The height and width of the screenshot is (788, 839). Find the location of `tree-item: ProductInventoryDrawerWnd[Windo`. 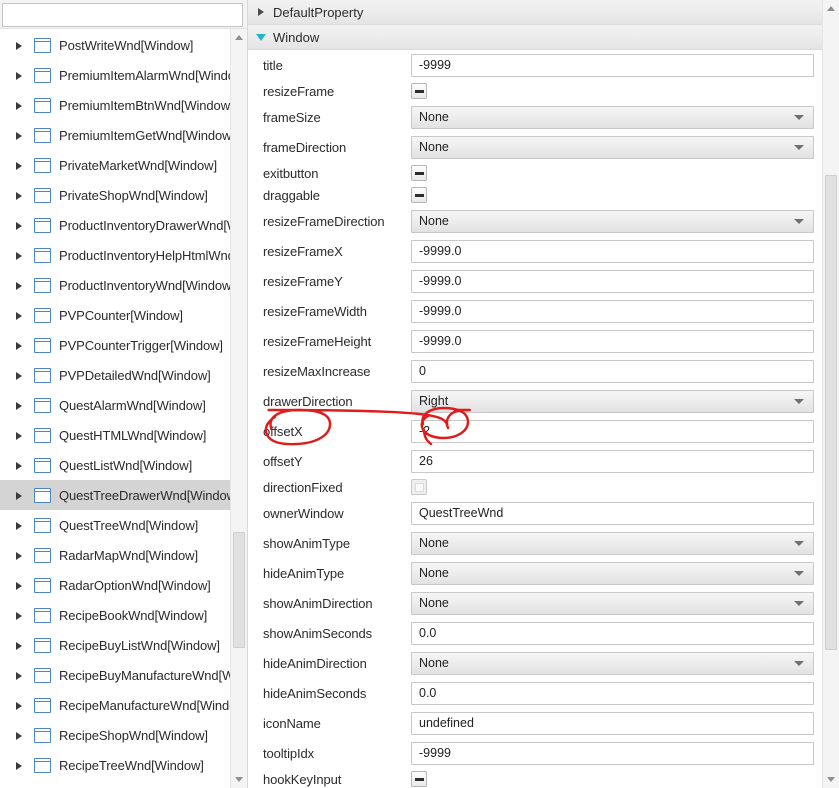

tree-item: ProductInventoryDrawerWnd[Windo is located at coordinates (115, 225).